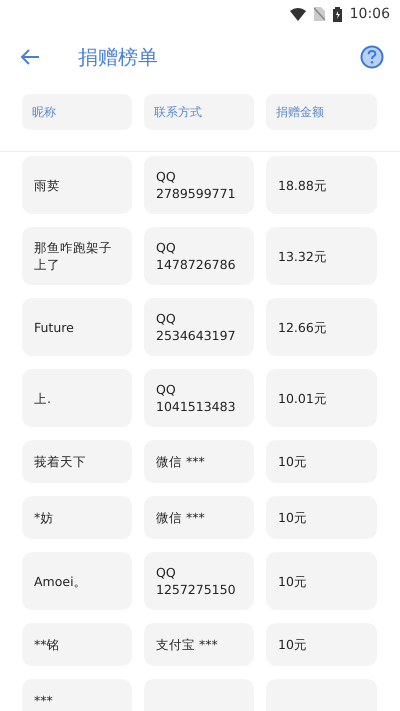 This screenshot has height=711, width=400. Describe the element at coordinates (321, 327) in the screenshot. I see `amount-cell: 12.66元` at that location.